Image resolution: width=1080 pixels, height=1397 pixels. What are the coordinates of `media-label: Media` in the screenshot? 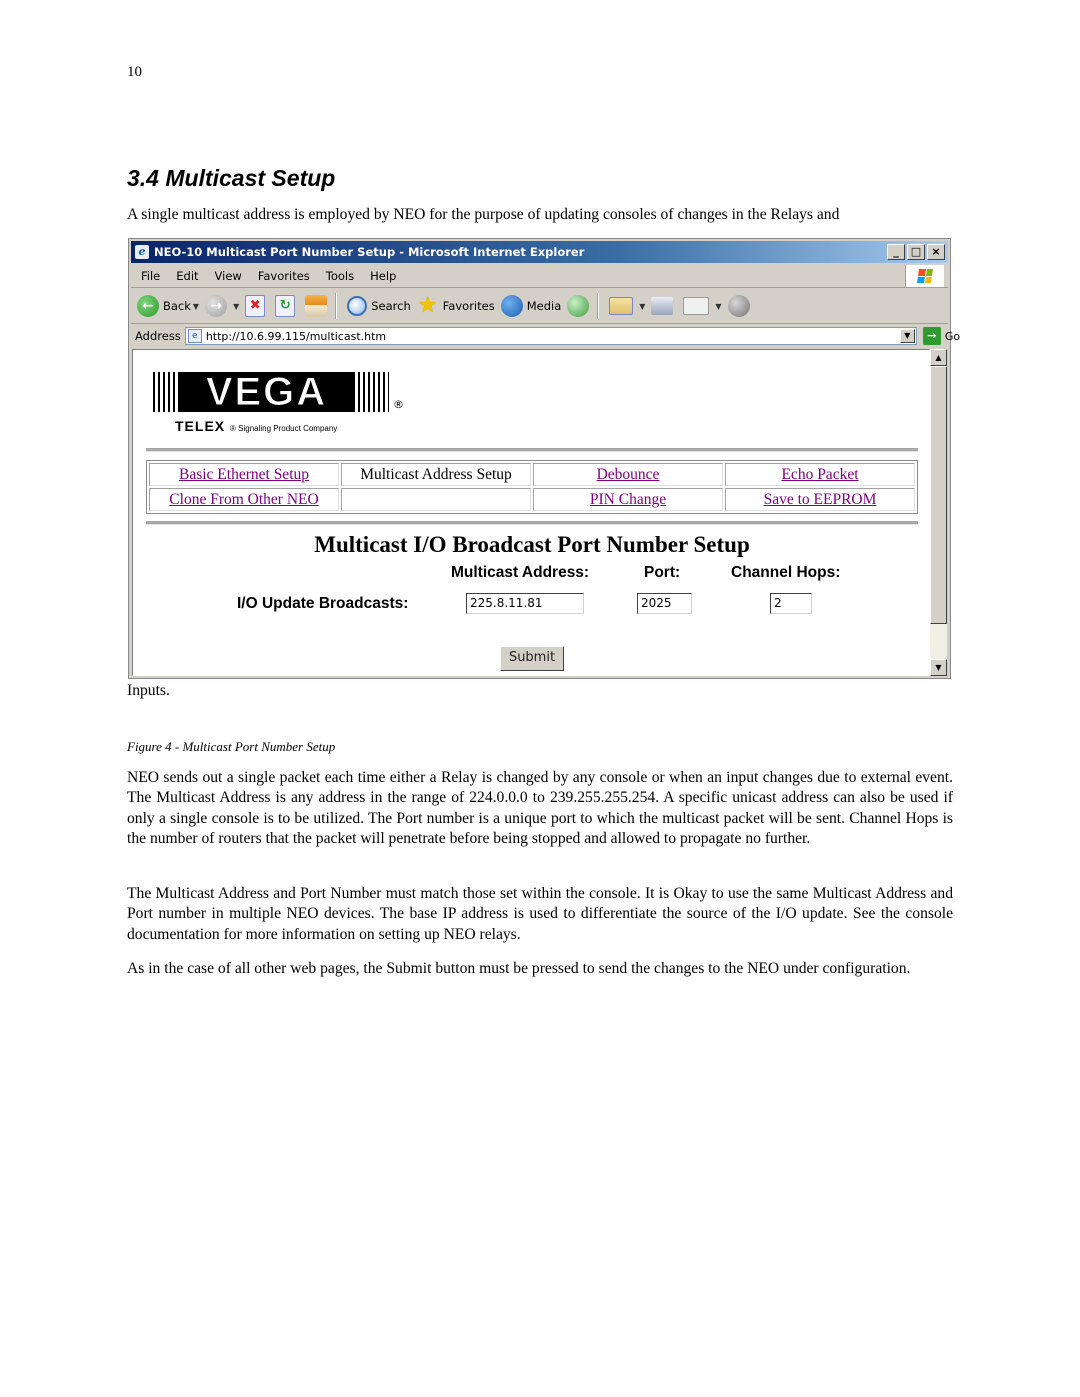 It's located at (544, 306).